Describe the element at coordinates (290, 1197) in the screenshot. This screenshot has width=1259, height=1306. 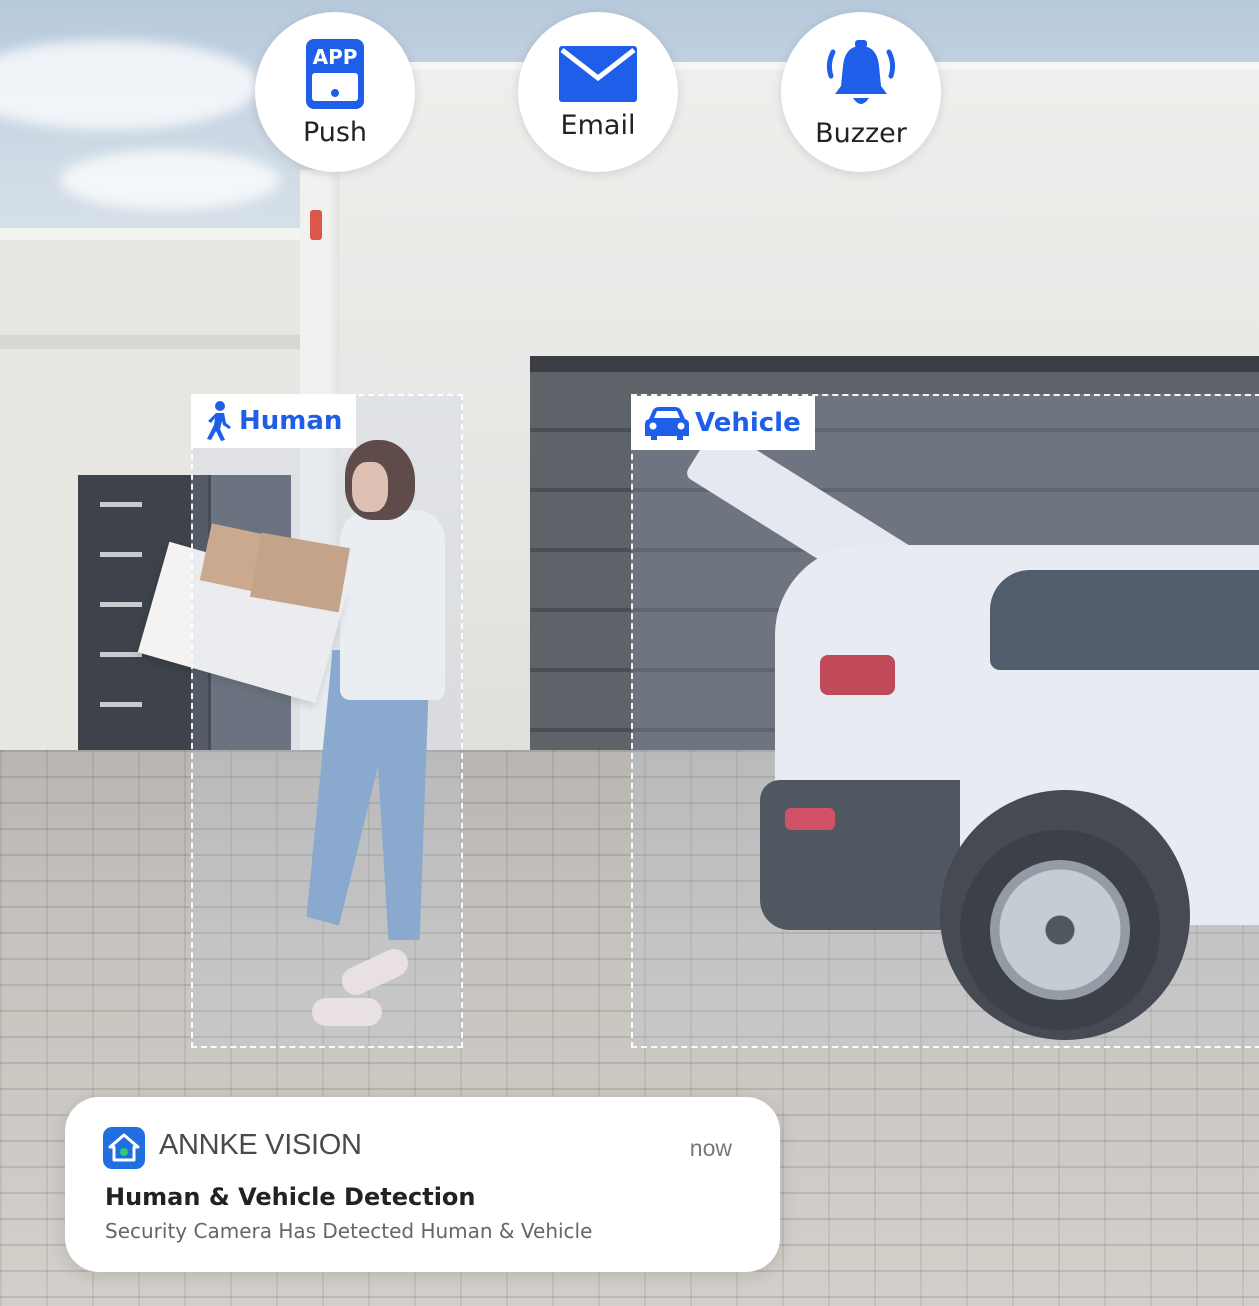
I see `notification-title: Human & Vehicle Detection` at that location.